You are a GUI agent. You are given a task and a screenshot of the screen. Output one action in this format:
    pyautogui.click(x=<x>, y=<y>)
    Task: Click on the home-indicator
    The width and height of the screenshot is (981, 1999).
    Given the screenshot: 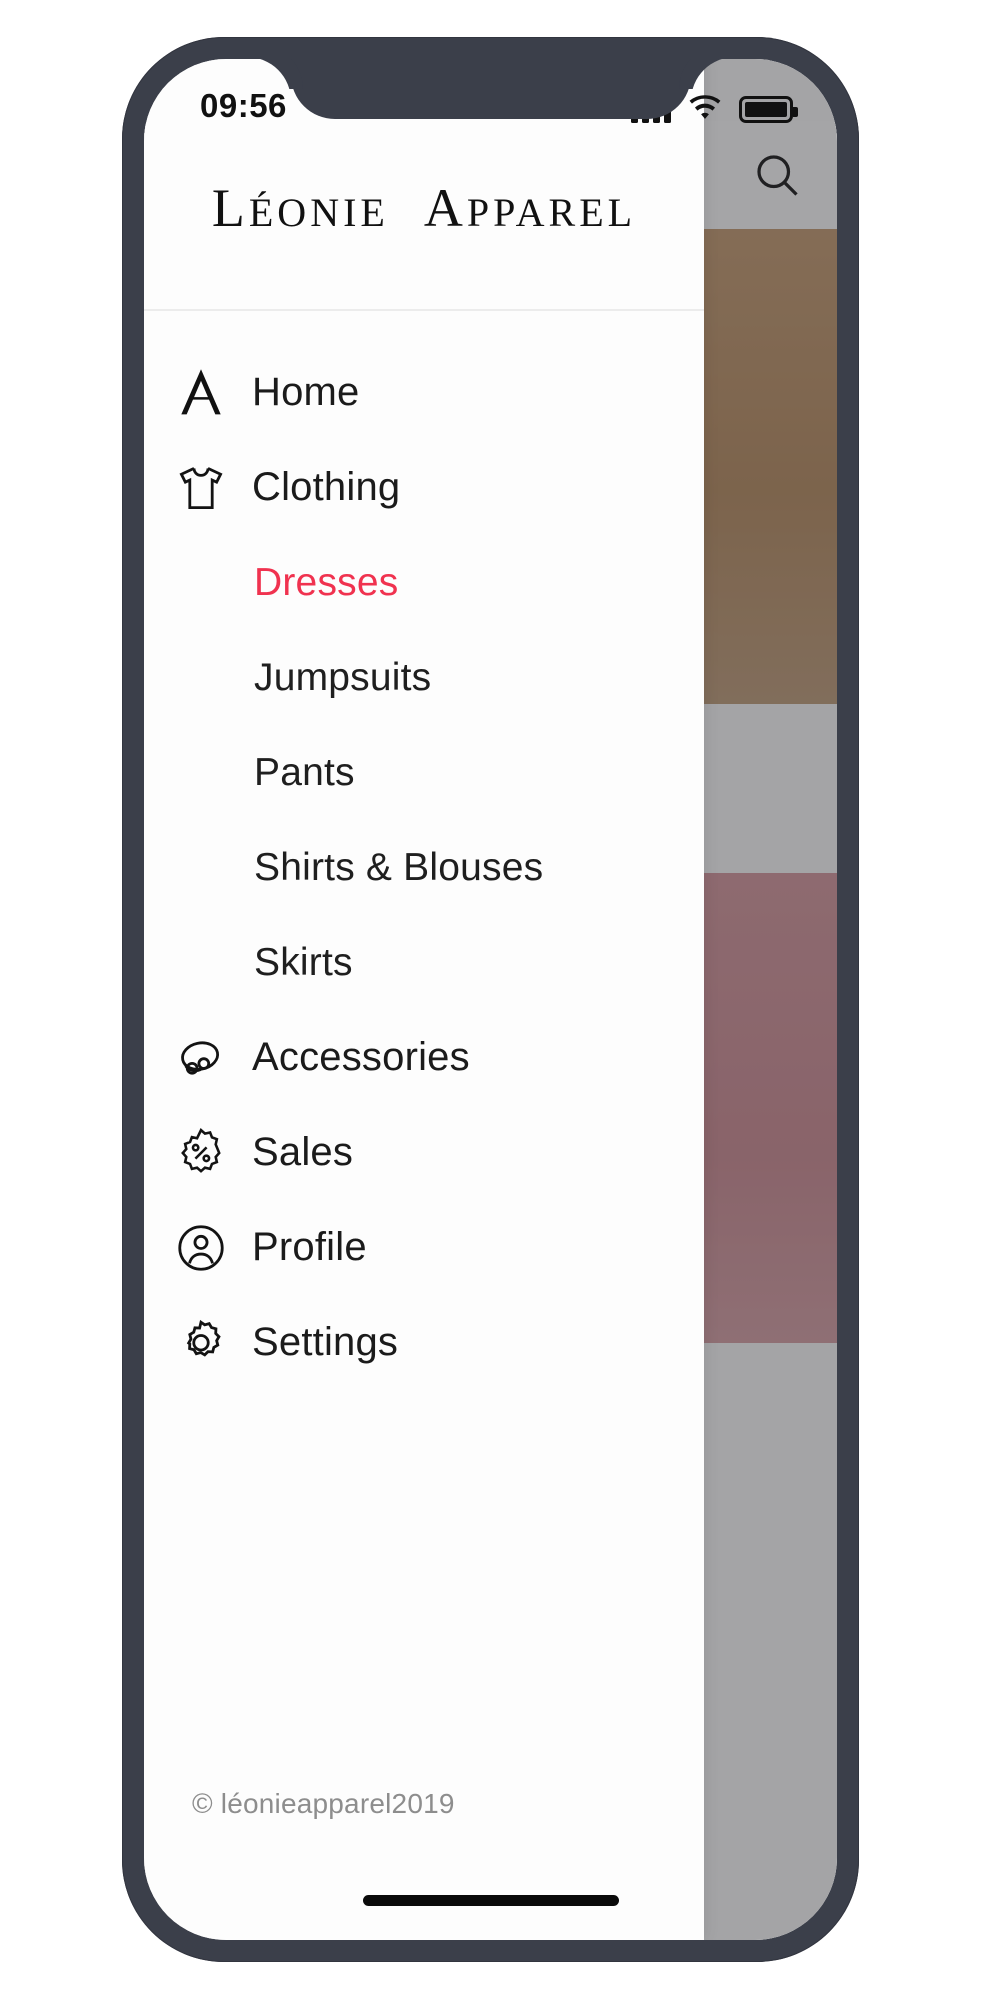 What is the action you would take?
    pyautogui.click(x=490, y=1900)
    